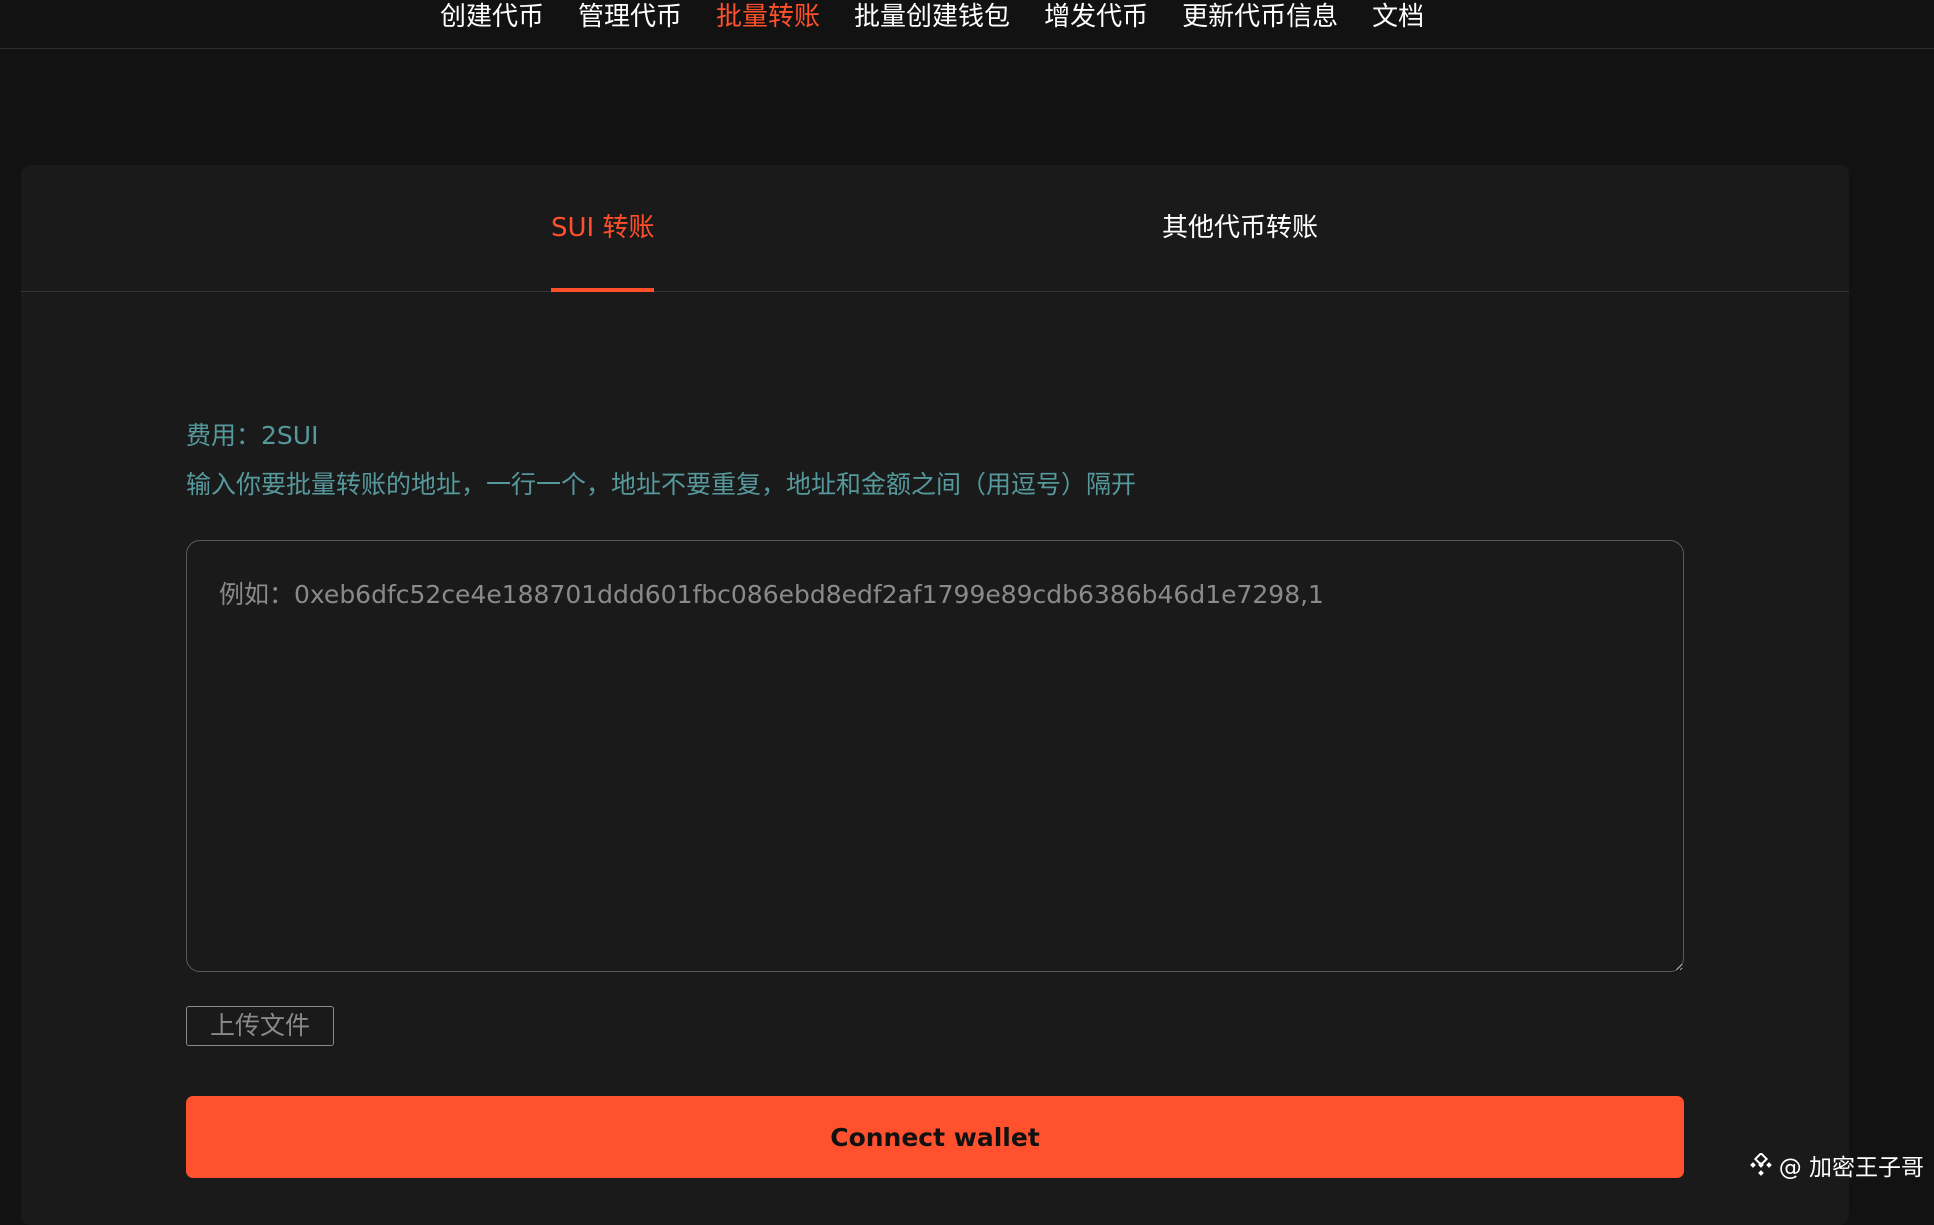 The width and height of the screenshot is (1934, 1225). What do you see at coordinates (602, 290) in the screenshot?
I see `active-tab-indicator` at bounding box center [602, 290].